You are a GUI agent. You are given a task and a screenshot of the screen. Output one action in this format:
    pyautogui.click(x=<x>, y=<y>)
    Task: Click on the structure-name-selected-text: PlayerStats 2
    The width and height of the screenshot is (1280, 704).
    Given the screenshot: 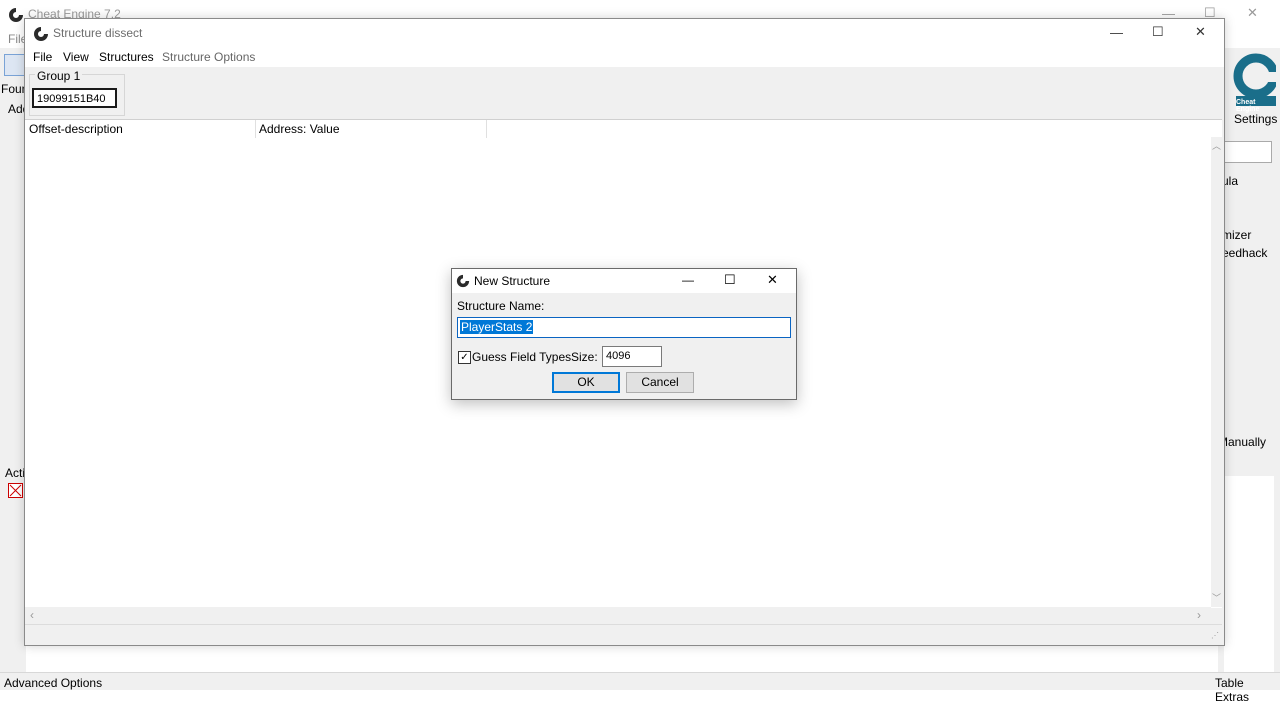 What is the action you would take?
    pyautogui.click(x=497, y=327)
    